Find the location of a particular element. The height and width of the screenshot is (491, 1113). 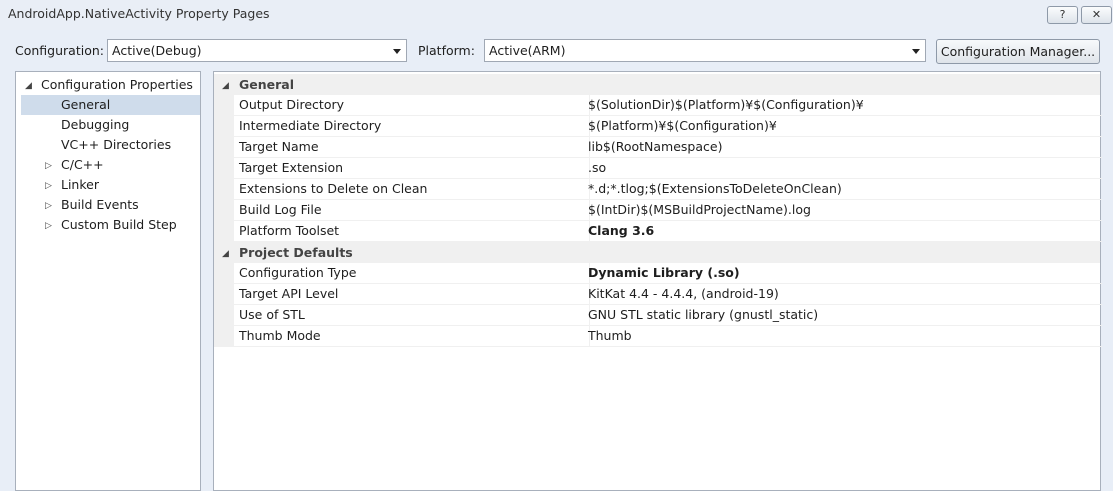

category-label: Project Defaults is located at coordinates (296, 252).